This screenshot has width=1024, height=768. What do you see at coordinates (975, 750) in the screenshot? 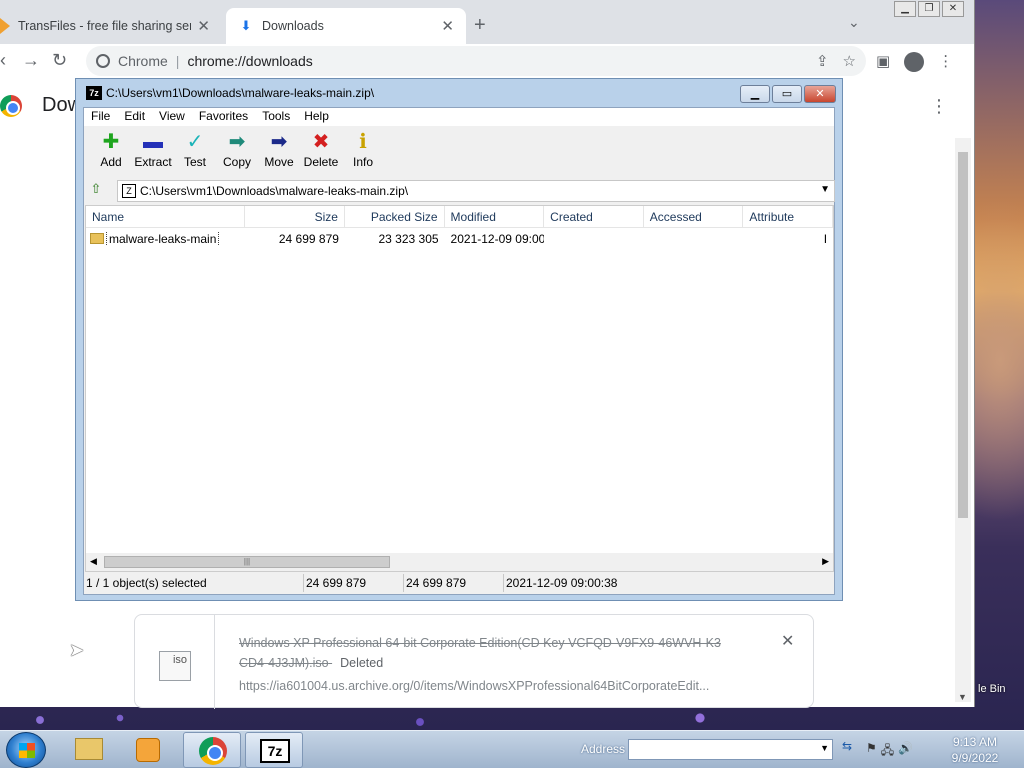
I see `system-clock: 9:13 AM 9/9/2022` at bounding box center [975, 750].